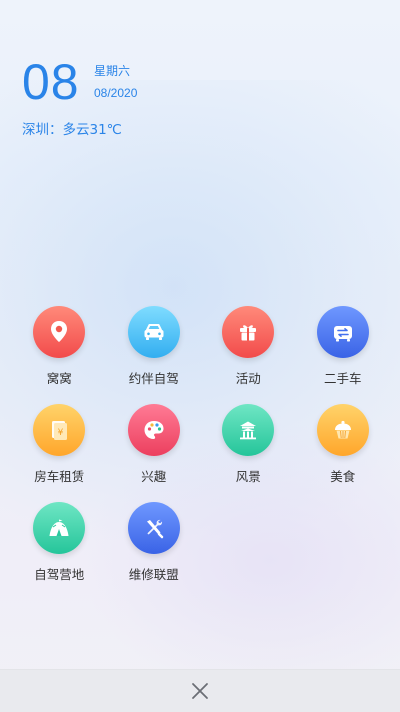 The image size is (400, 712). Describe the element at coordinates (59, 332) in the screenshot. I see `location-pin-icon` at that location.